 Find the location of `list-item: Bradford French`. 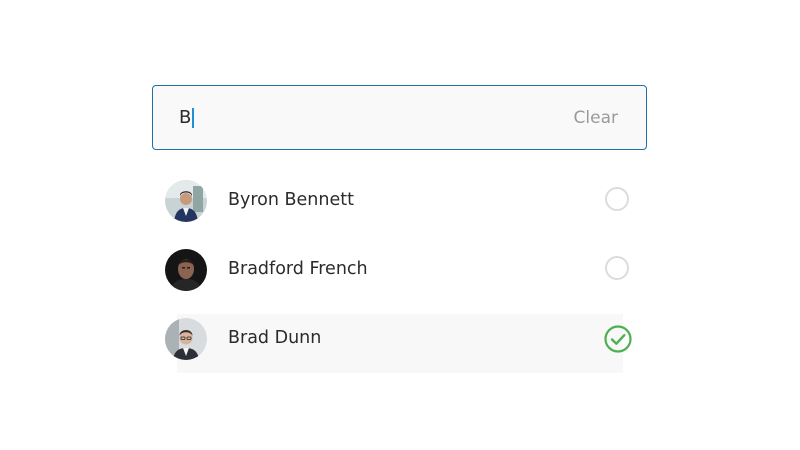

list-item: Bradford French is located at coordinates (399, 269).